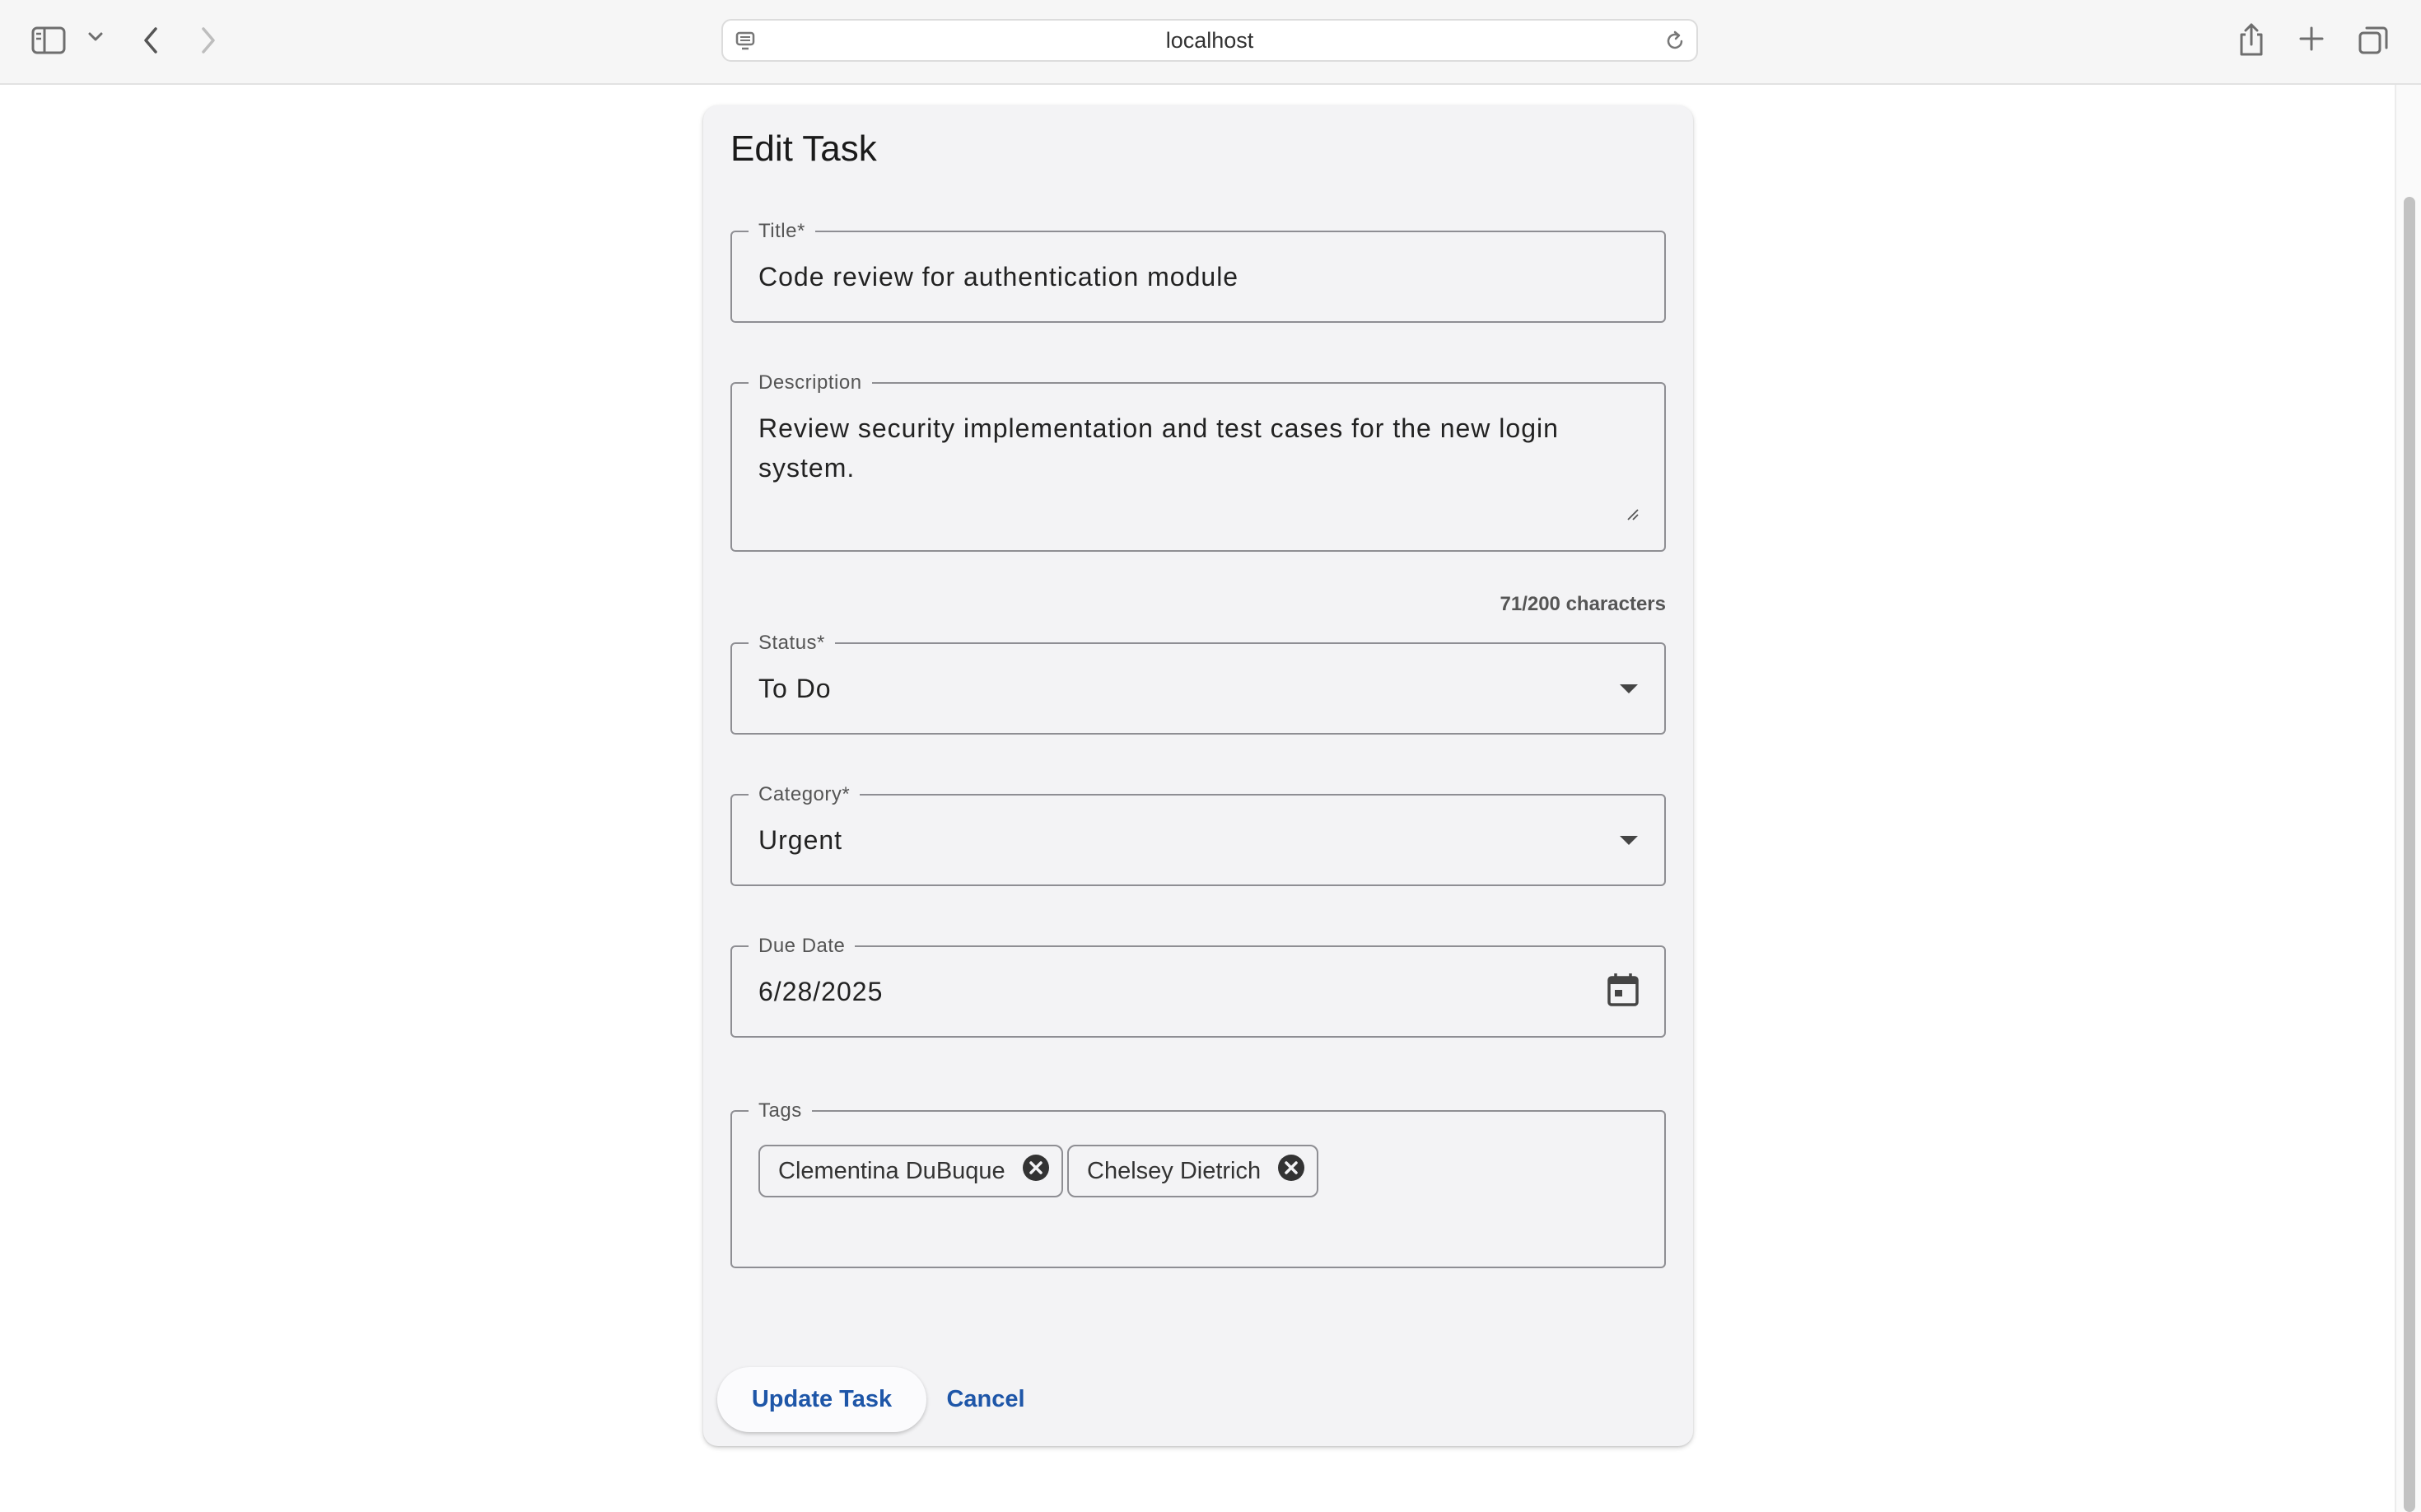  I want to click on status-value: To Do, so click(795, 688).